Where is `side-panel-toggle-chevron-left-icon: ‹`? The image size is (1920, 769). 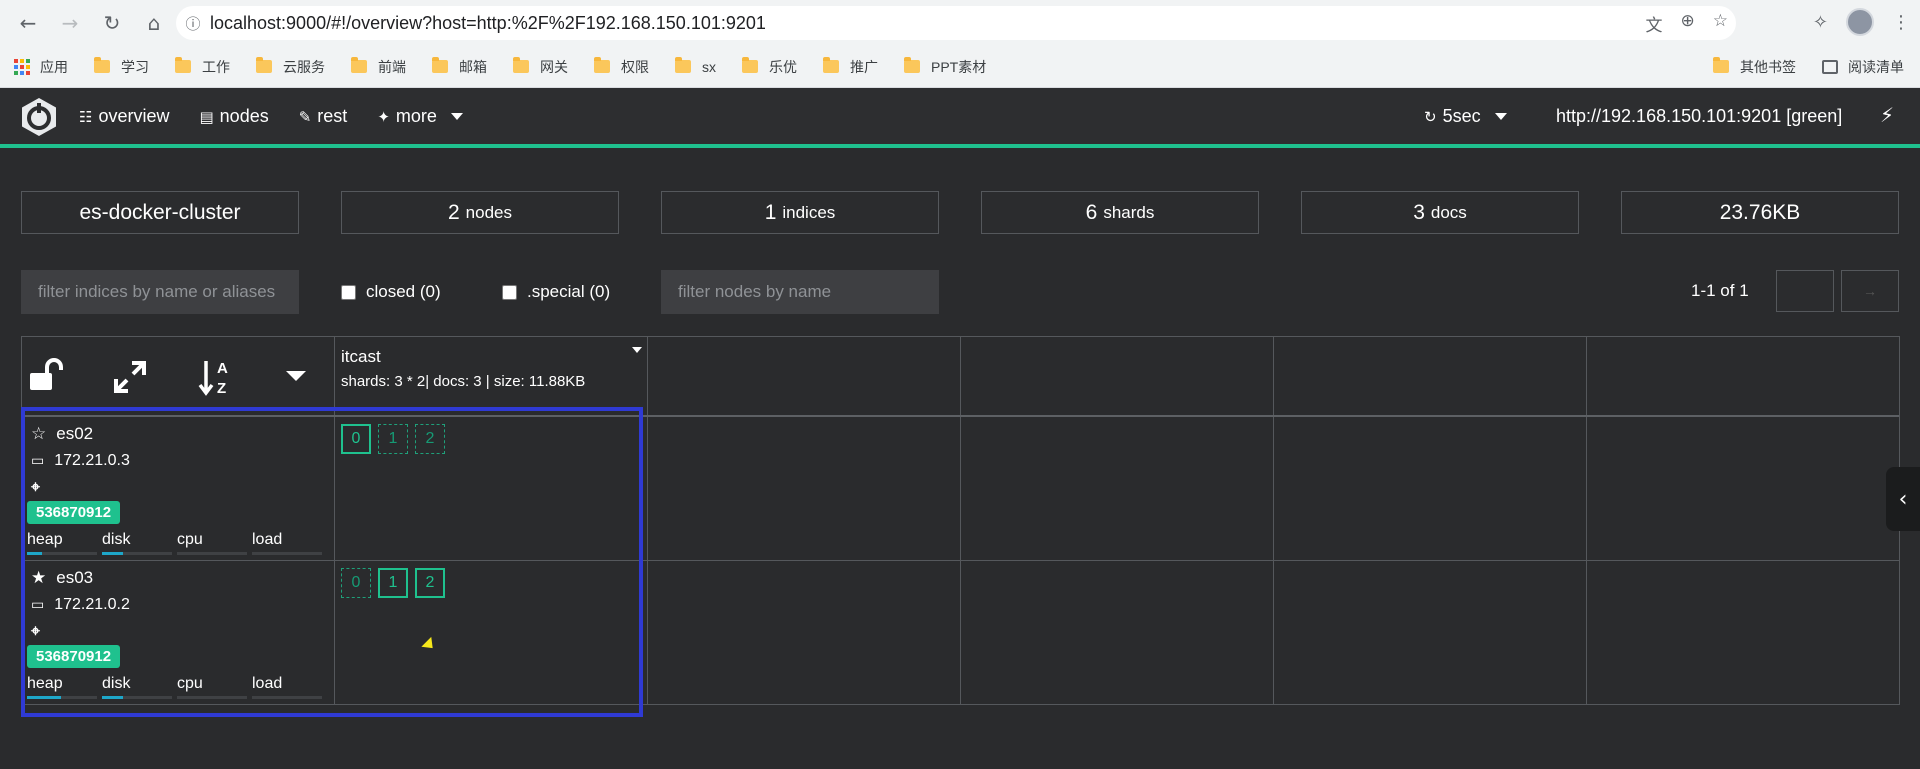
side-panel-toggle-chevron-left-icon: ‹ is located at coordinates (1903, 499).